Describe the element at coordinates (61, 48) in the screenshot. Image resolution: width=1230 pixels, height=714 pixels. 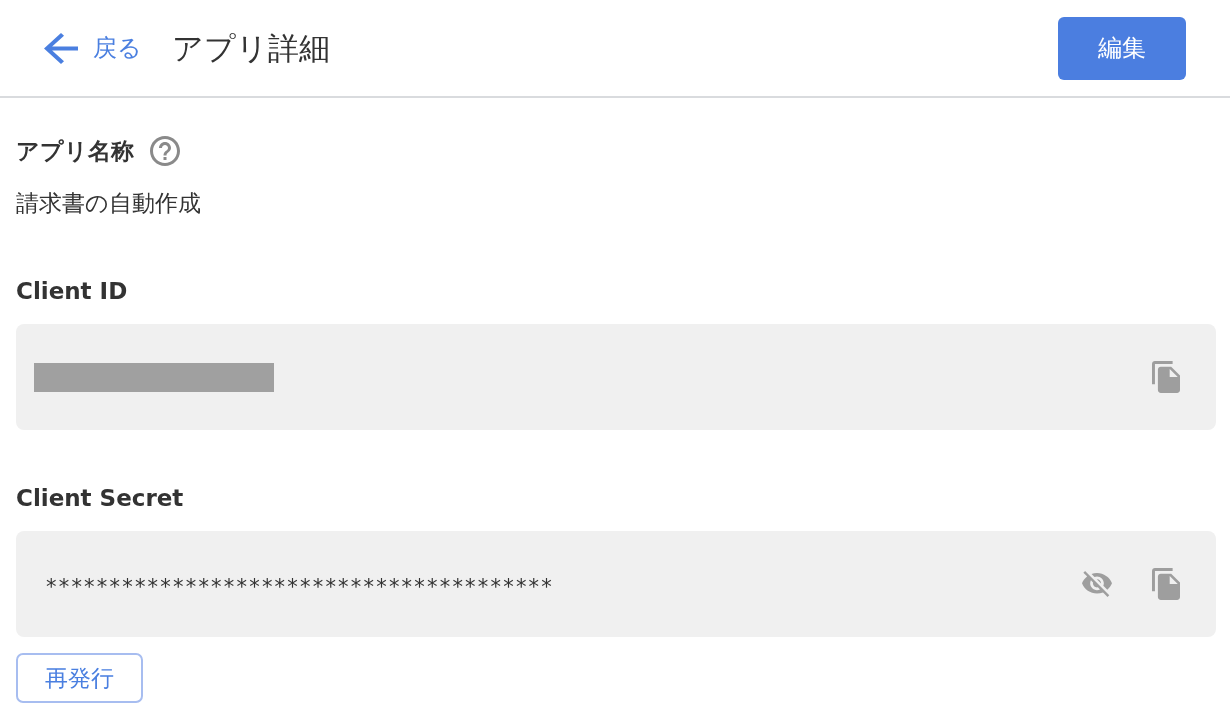
I see `back-arrow-icon` at that location.